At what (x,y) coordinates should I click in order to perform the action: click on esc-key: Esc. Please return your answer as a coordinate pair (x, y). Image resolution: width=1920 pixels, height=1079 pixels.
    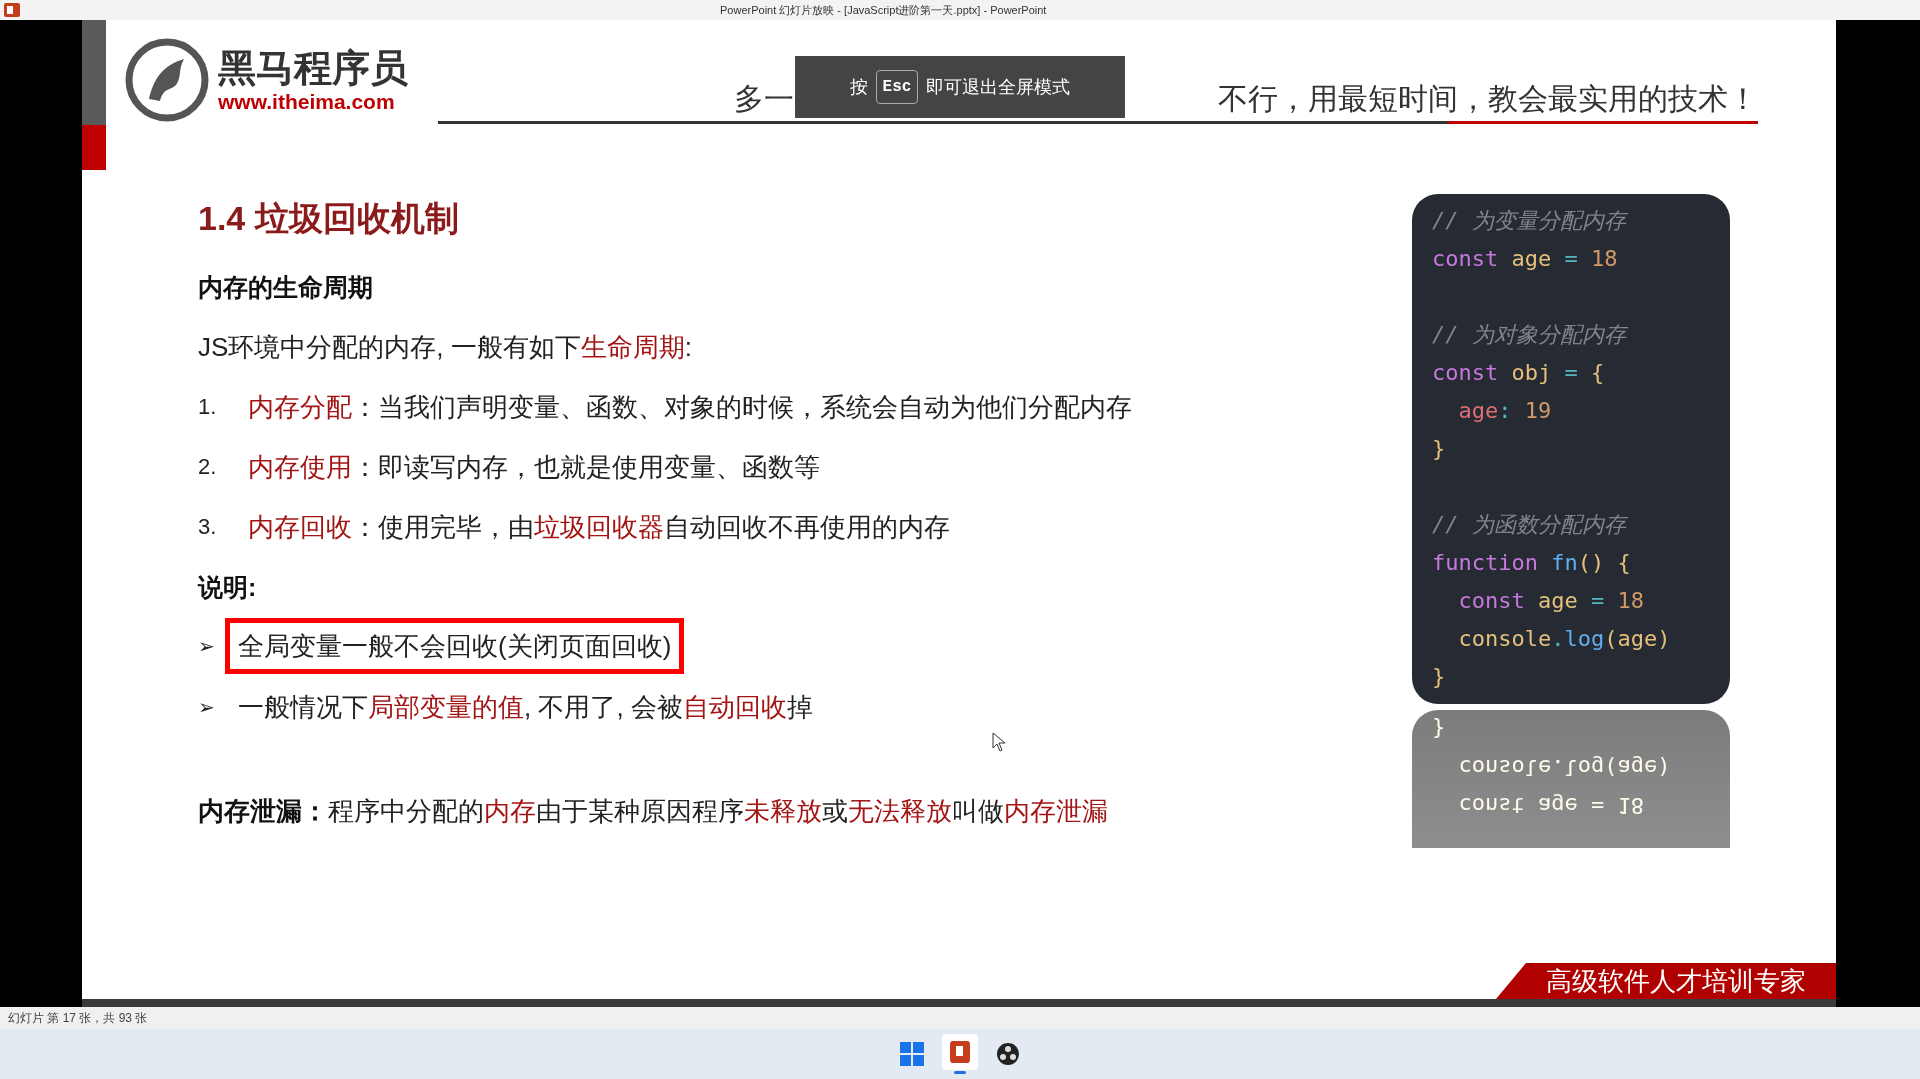
    Looking at the image, I should click on (897, 87).